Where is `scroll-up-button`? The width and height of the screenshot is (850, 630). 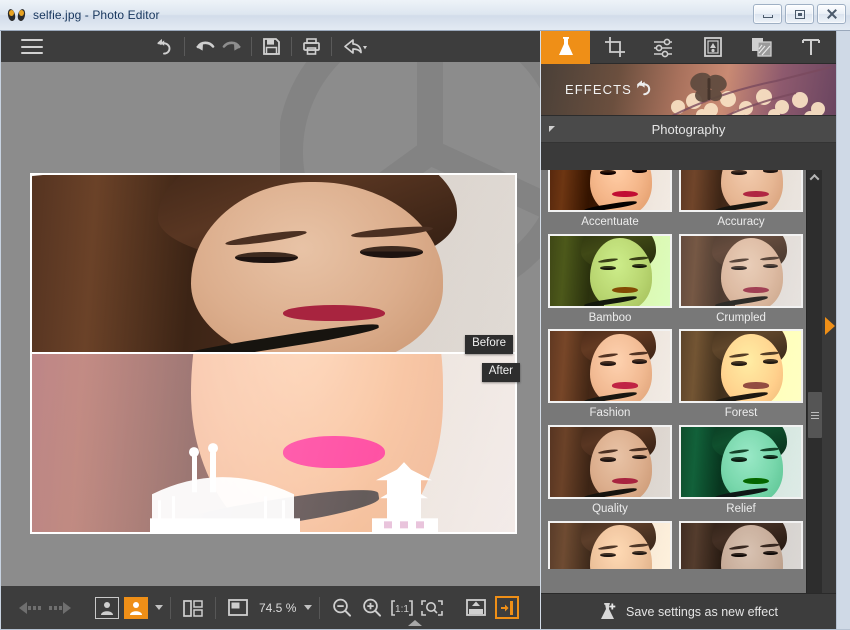
scroll-up-button is located at coordinates (814, 177).